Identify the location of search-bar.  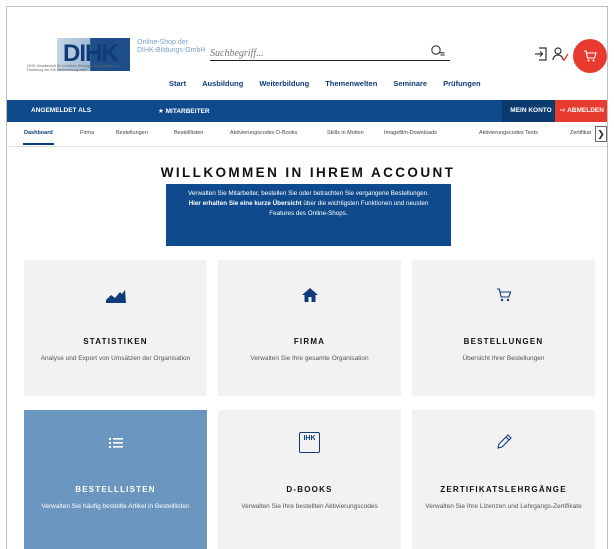
(330, 52).